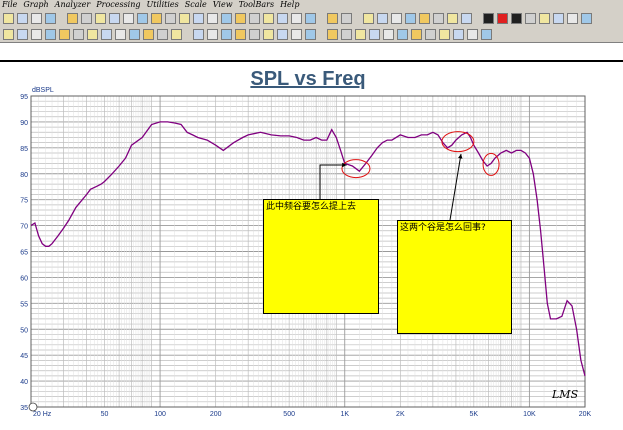 This screenshot has height=430, width=623. I want to click on annotation-note-1: 此中频谷要怎么提上去, so click(321, 256).